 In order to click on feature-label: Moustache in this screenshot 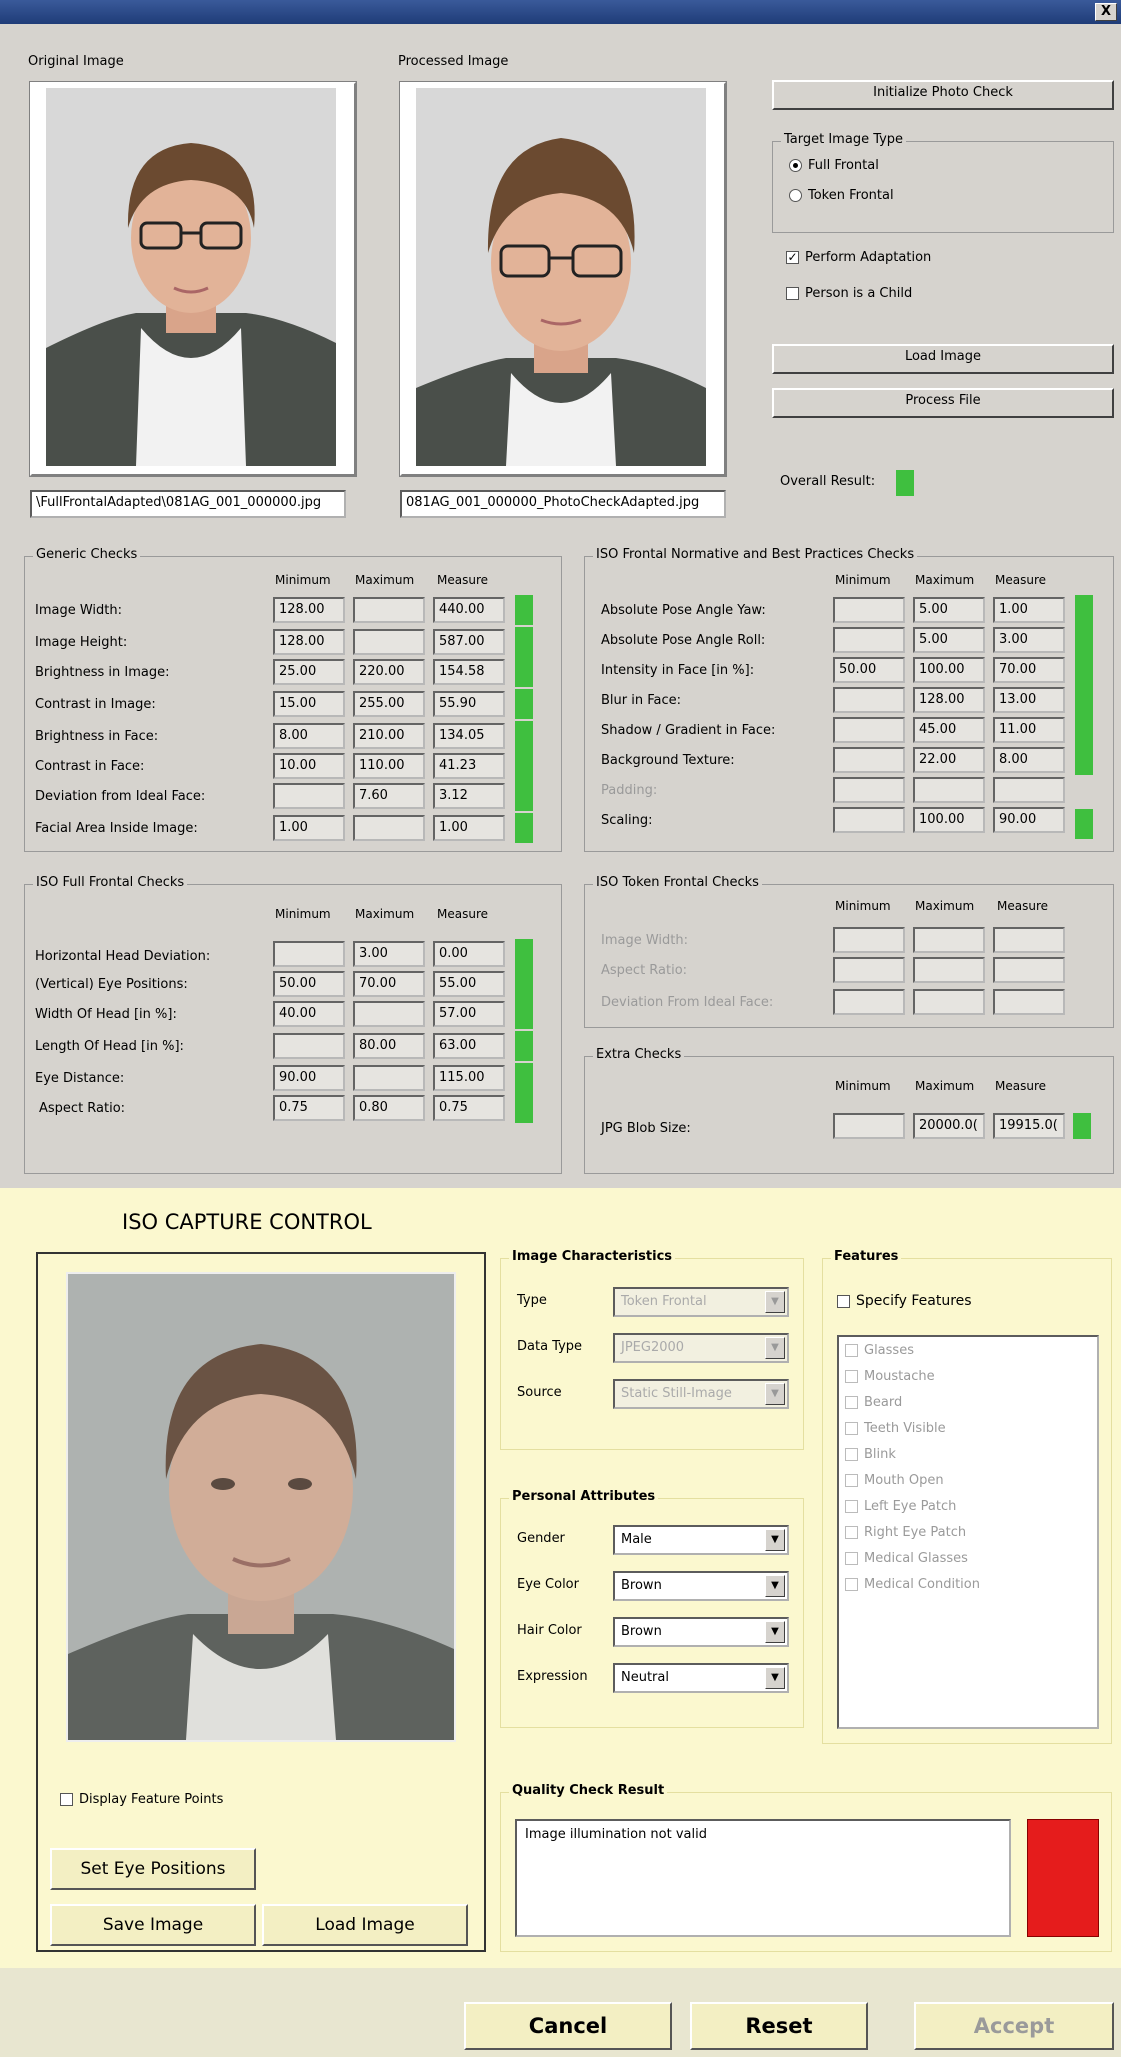, I will do `click(899, 1376)`.